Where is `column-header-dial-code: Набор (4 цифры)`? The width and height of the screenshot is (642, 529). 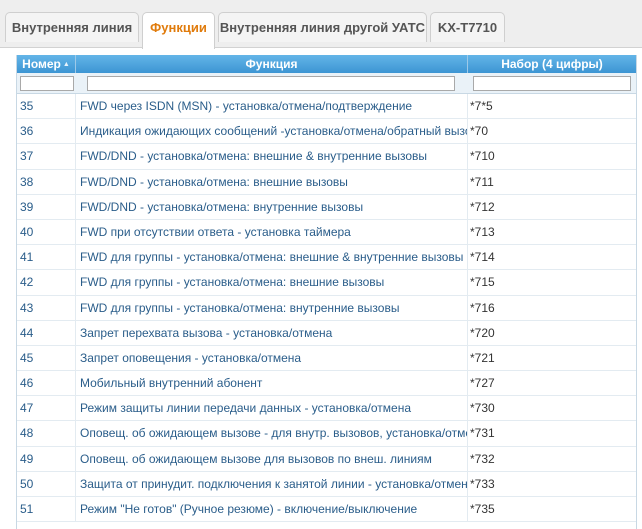
column-header-dial-code: Набор (4 цифры) is located at coordinates (552, 64).